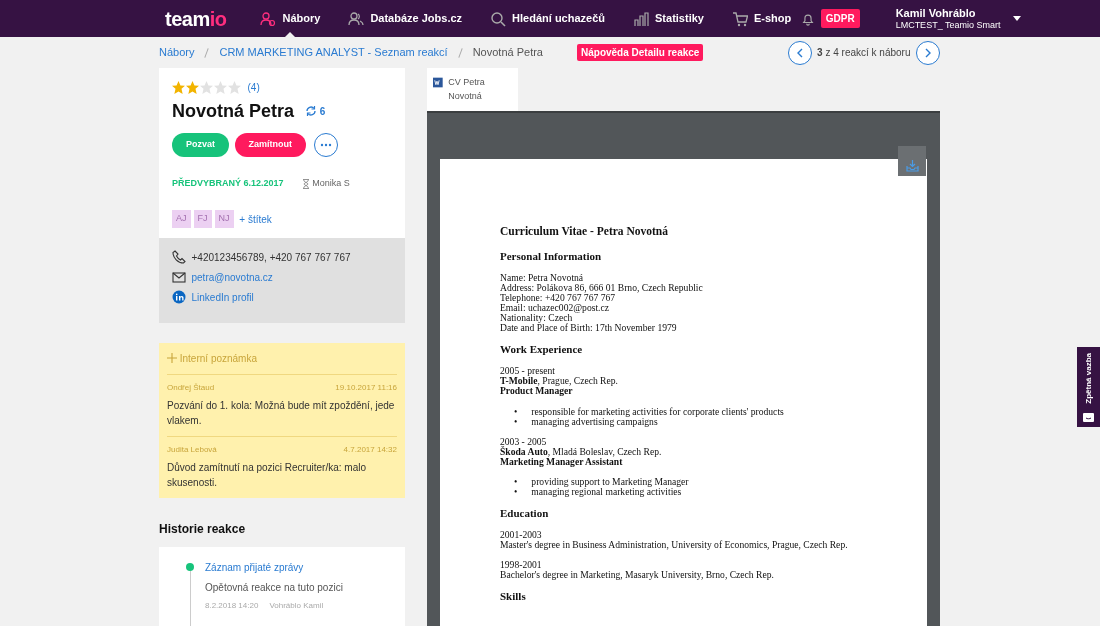 This screenshot has width=1100, height=626. I want to click on status-label: PŘEDVYBRANÝ 6.12.2017, so click(228, 183).